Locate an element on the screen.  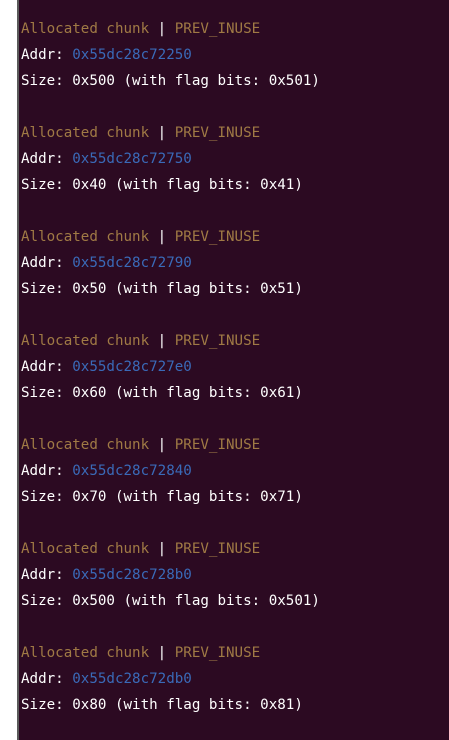
chunk-address: 0x55dc28c727e0 is located at coordinates (132, 367).